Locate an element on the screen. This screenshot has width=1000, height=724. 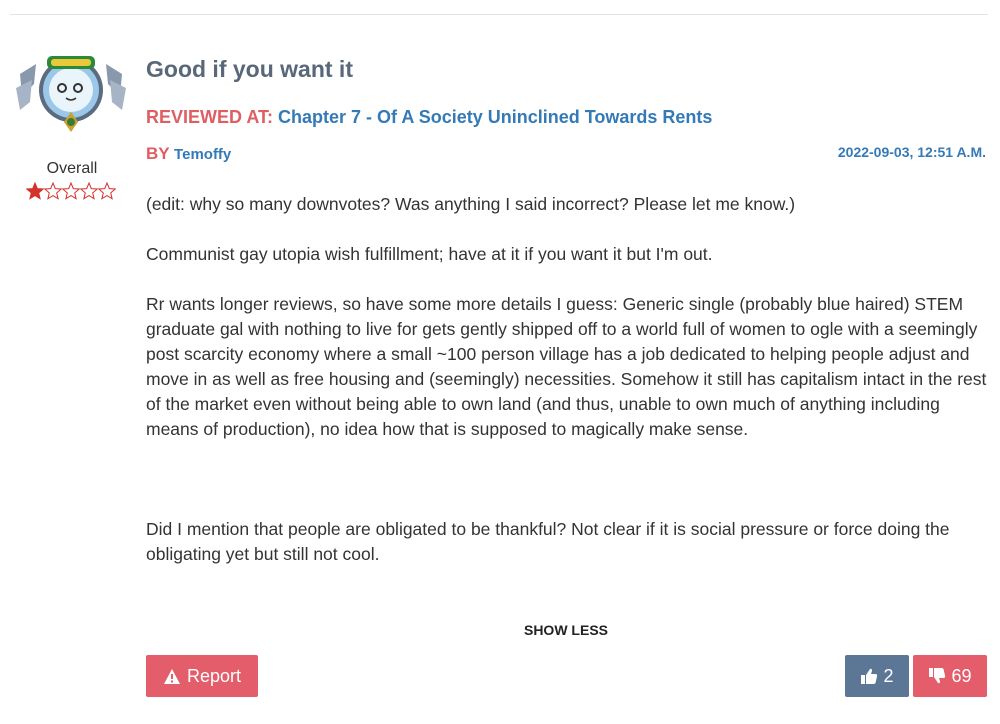
reviewed-at-label: REVIEWED AT: is located at coordinates (210, 117).